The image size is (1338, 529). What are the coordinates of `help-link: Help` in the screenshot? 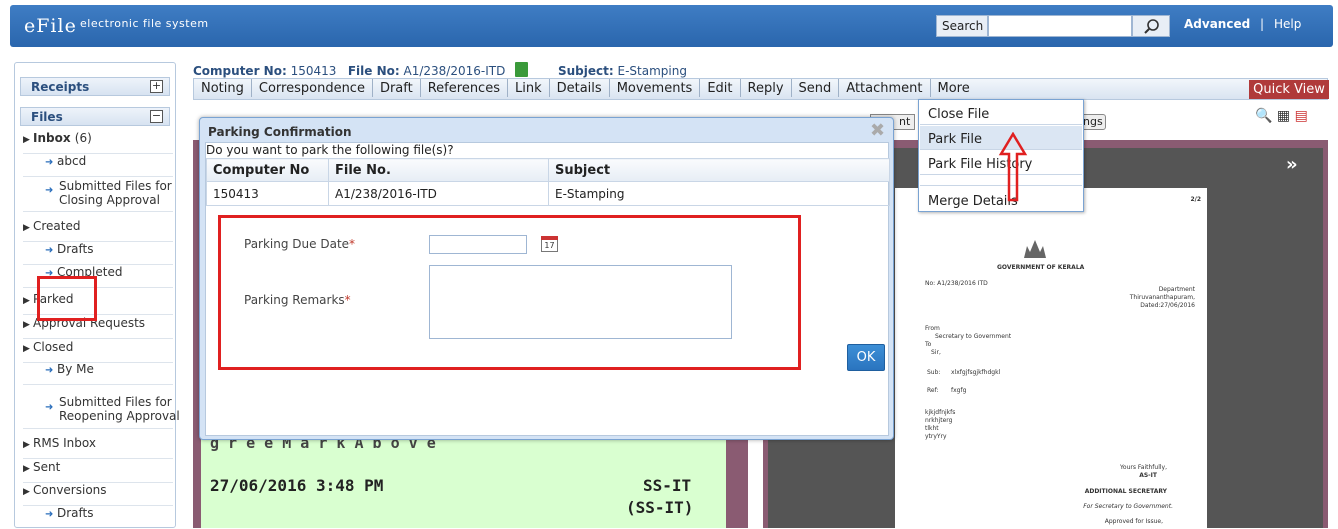 It's located at (1287, 24).